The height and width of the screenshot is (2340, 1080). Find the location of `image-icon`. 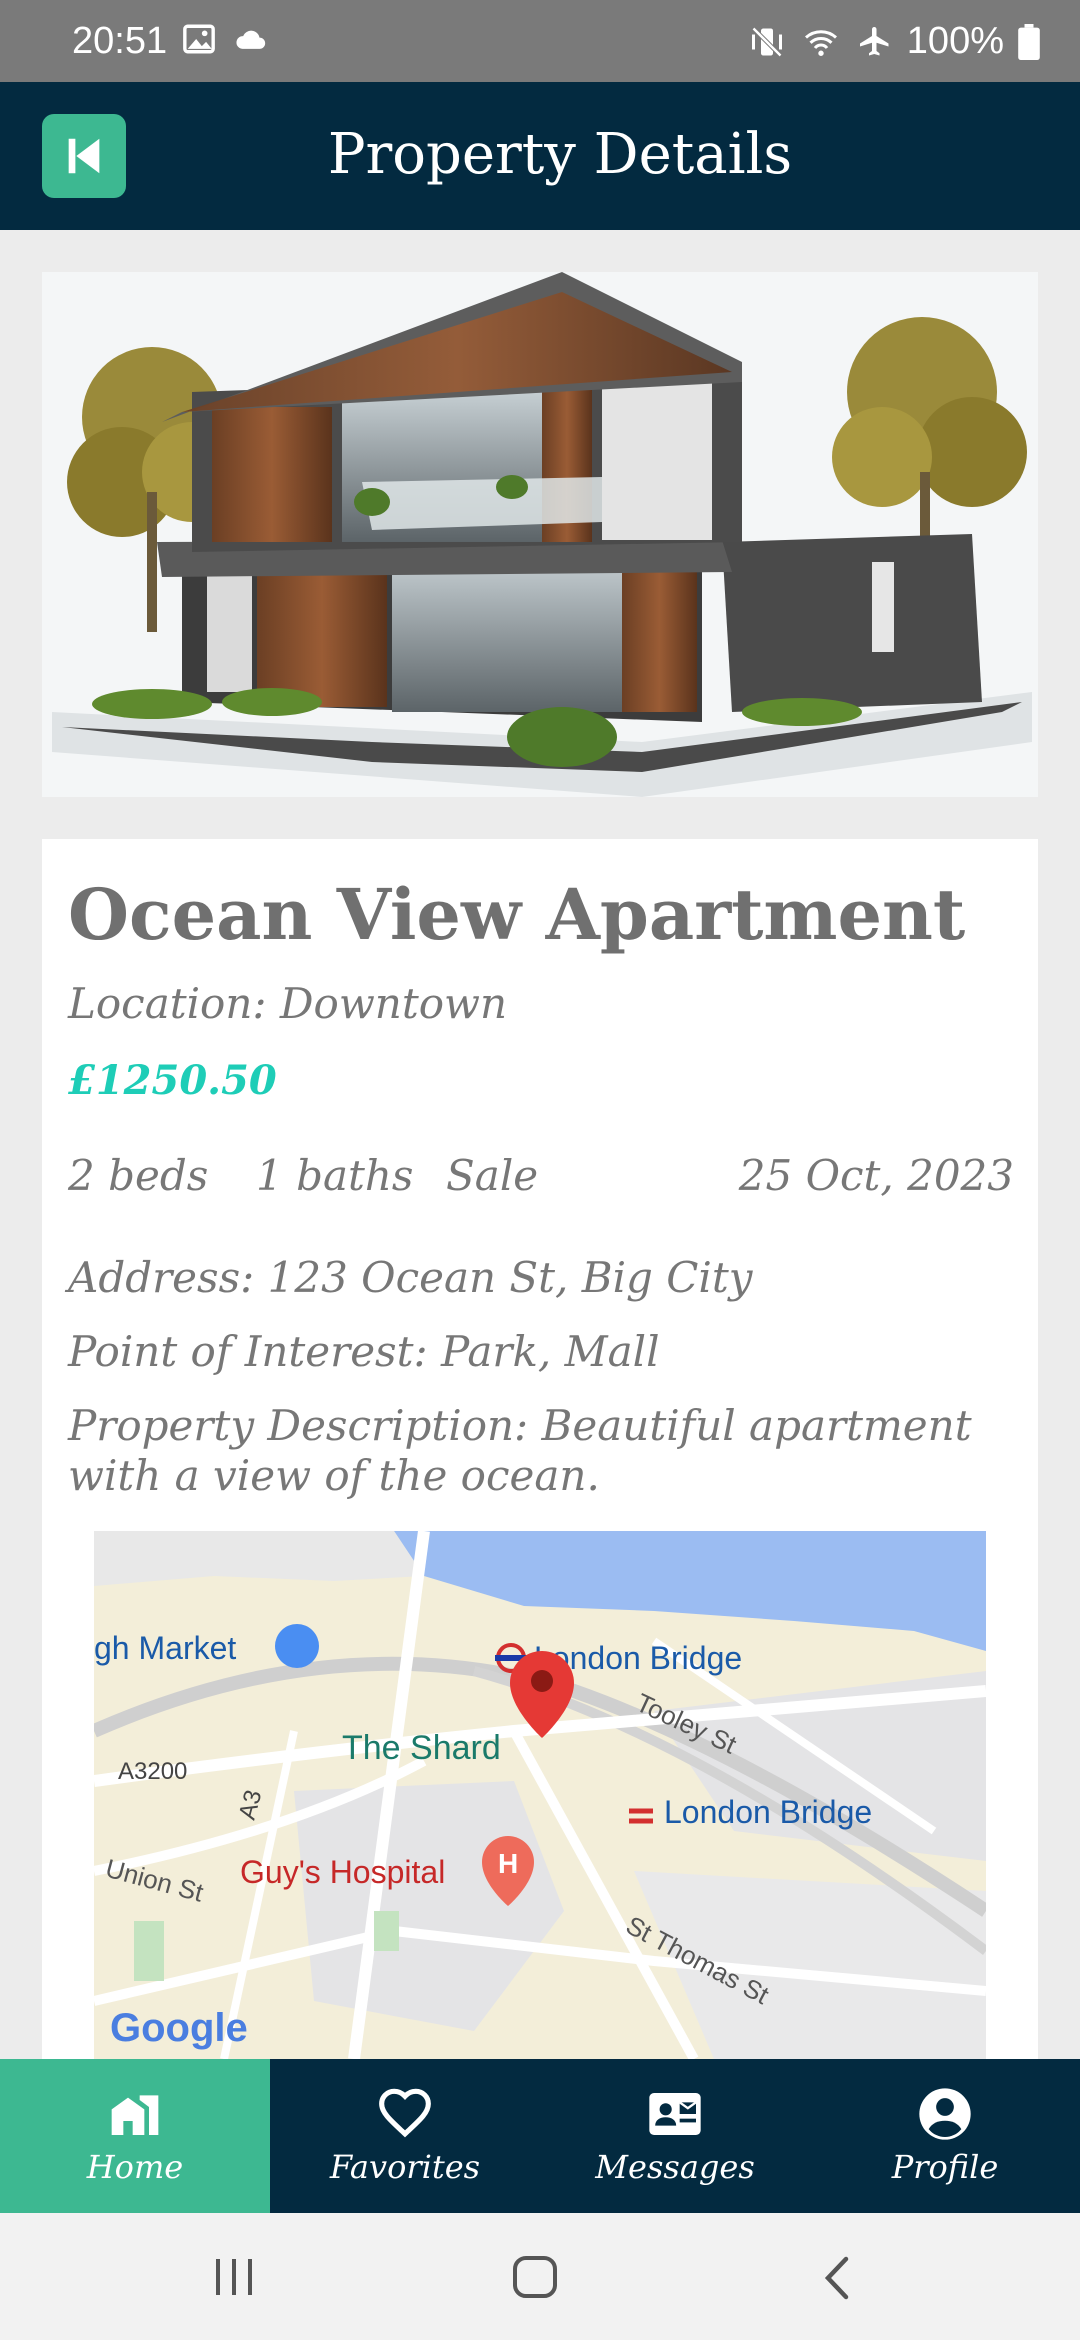

image-icon is located at coordinates (199, 39).